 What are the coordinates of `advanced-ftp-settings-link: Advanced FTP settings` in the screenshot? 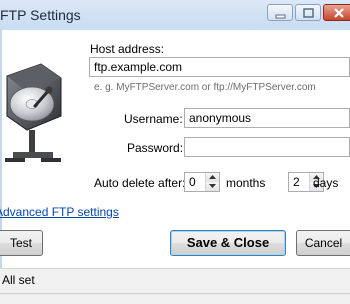 It's located at (59, 212).